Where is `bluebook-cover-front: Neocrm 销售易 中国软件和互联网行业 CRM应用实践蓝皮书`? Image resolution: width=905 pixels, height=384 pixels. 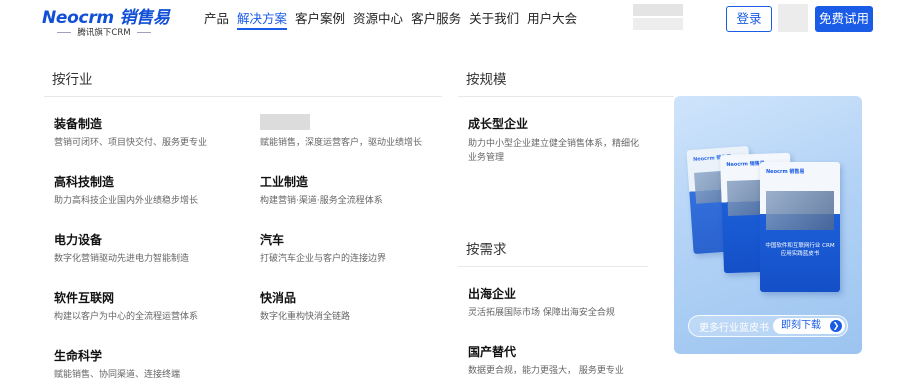 bluebook-cover-front: Neocrm 销售易 中国软件和互联网行业 CRM应用实践蓝皮书 is located at coordinates (800, 227).